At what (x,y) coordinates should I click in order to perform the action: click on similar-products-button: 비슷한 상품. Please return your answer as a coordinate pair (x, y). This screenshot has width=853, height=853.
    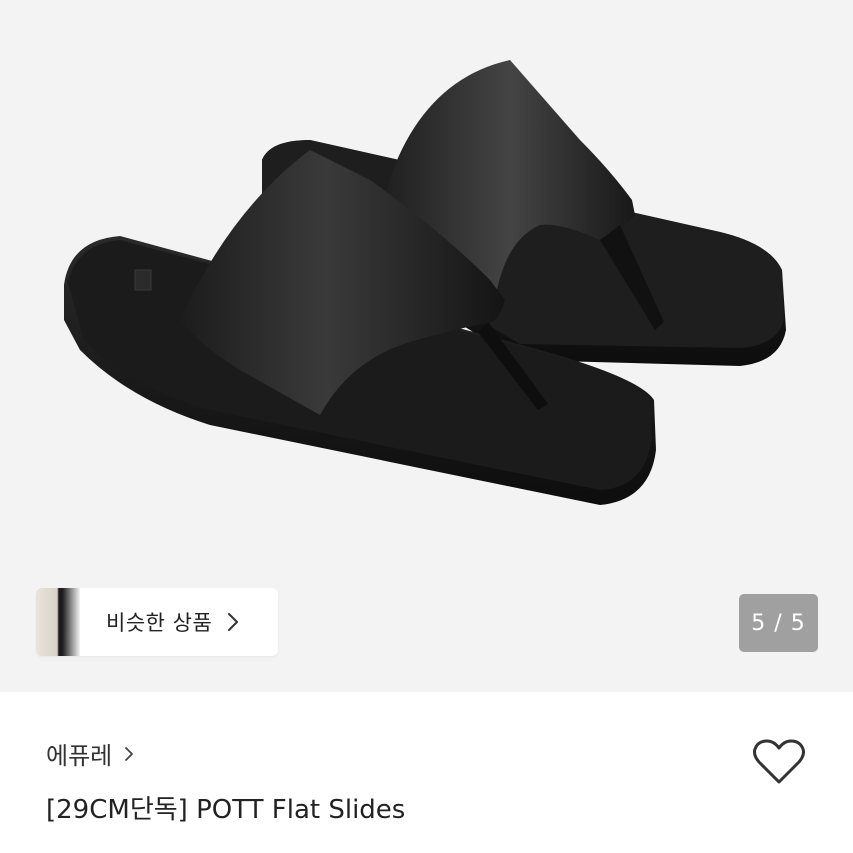
    Looking at the image, I should click on (157, 622).